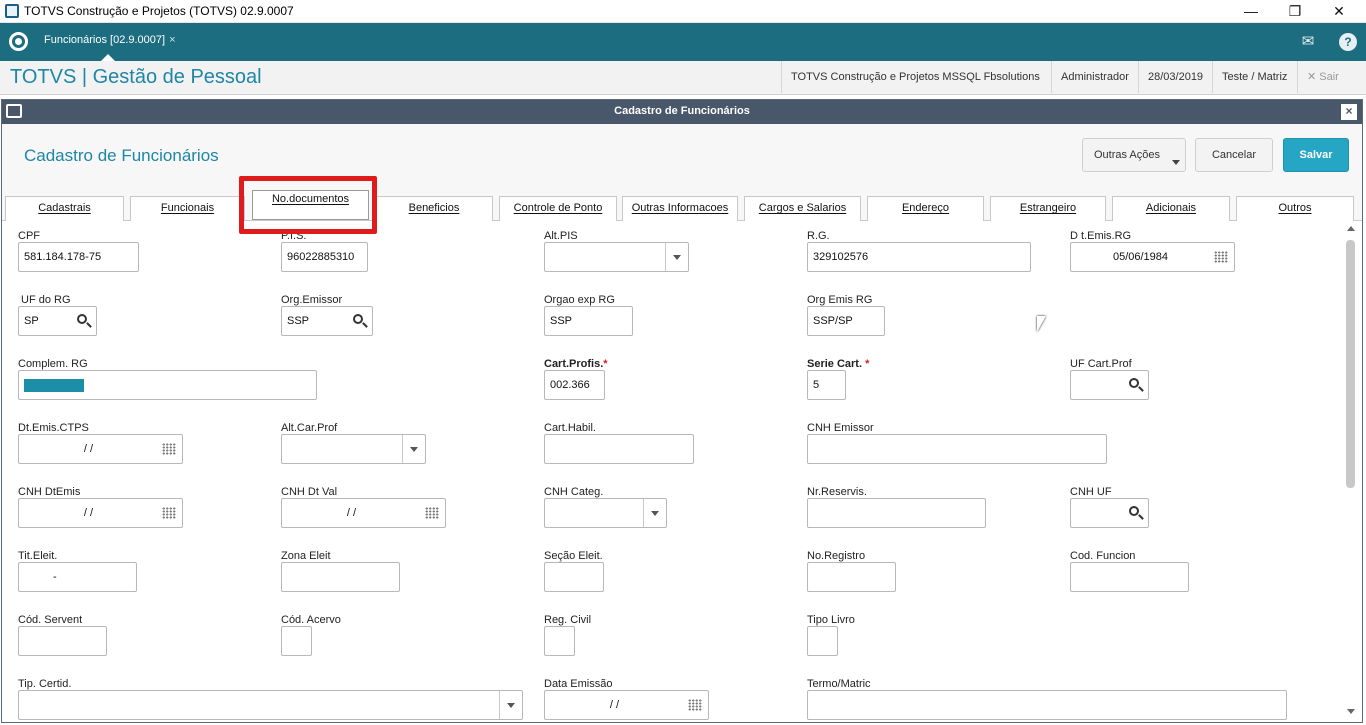 This screenshot has width=1366, height=725. Describe the element at coordinates (1171, 208) in the screenshot. I see `tab-adicionais: Adicionais` at that location.